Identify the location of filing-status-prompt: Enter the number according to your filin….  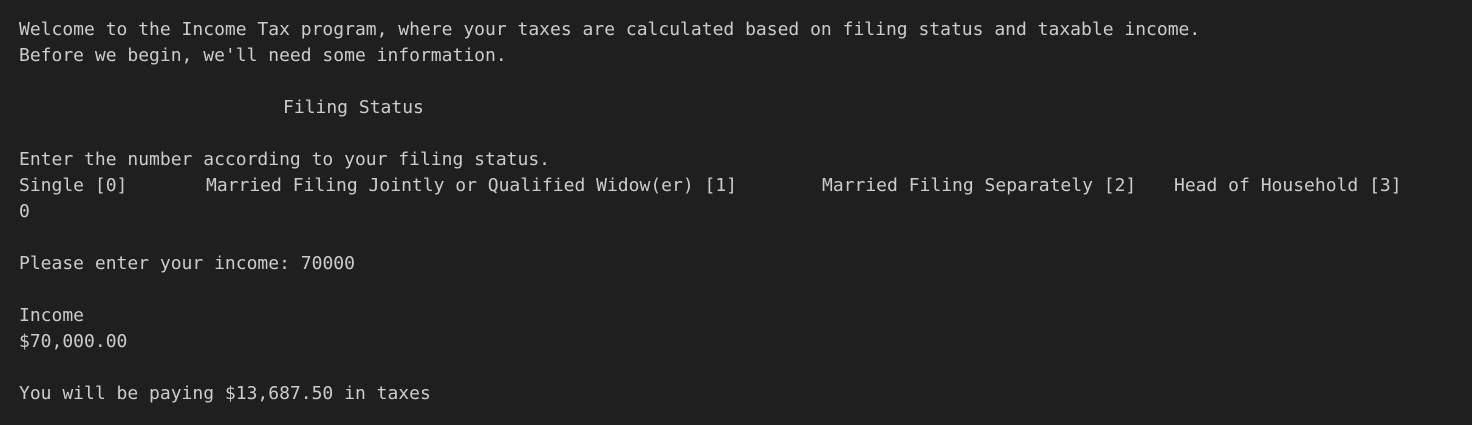
(285, 159).